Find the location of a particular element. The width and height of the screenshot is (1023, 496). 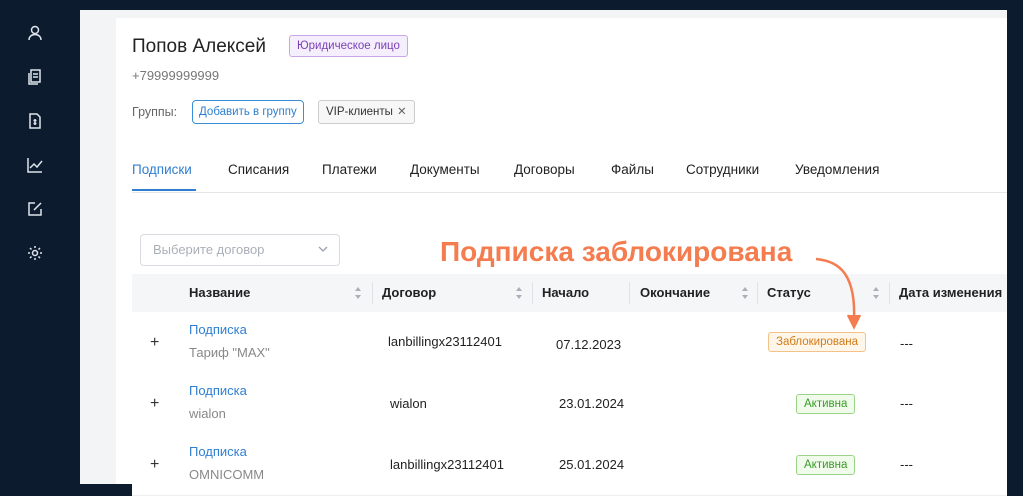

tab-subscriptions: Подписки is located at coordinates (162, 169).